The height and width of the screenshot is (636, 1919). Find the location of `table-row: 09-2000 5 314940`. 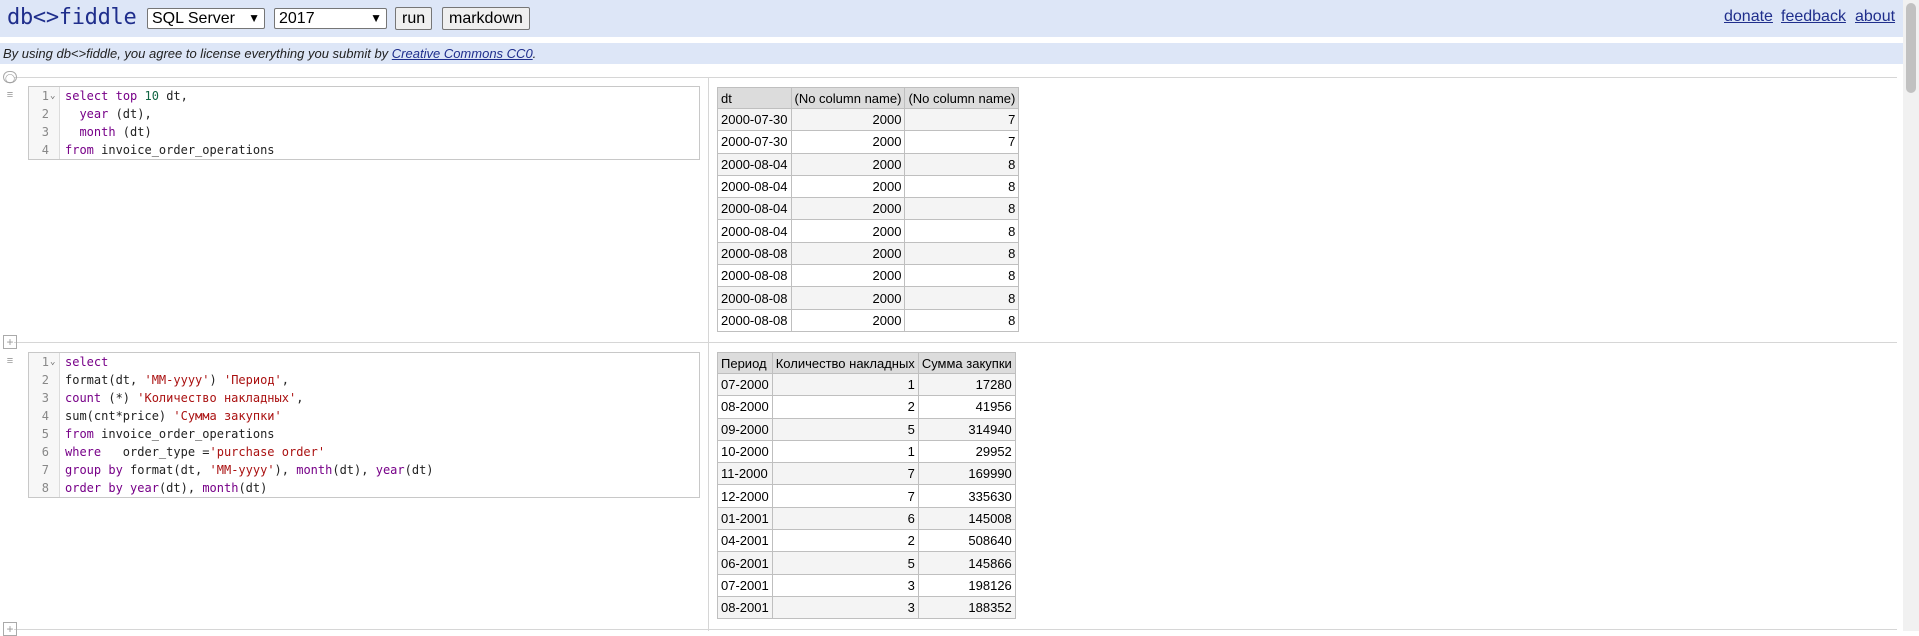

table-row: 09-2000 5 314940 is located at coordinates (866, 429).